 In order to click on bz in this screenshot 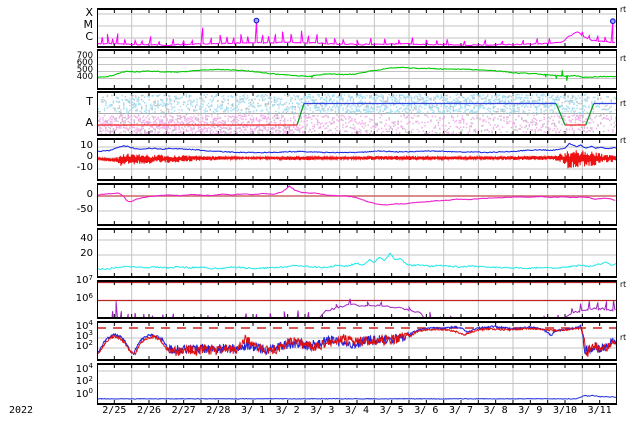, I will do `click(357, 159)`.